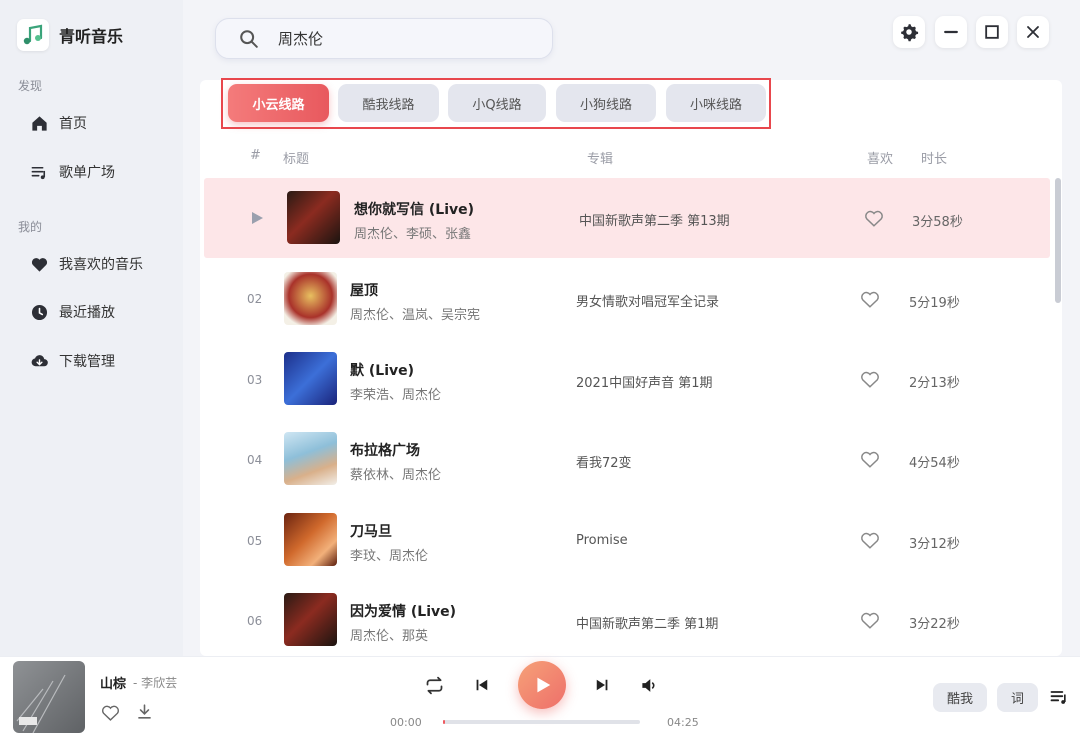  Describe the element at coordinates (296, 157) in the screenshot. I see `column-header-title: 标题` at that location.